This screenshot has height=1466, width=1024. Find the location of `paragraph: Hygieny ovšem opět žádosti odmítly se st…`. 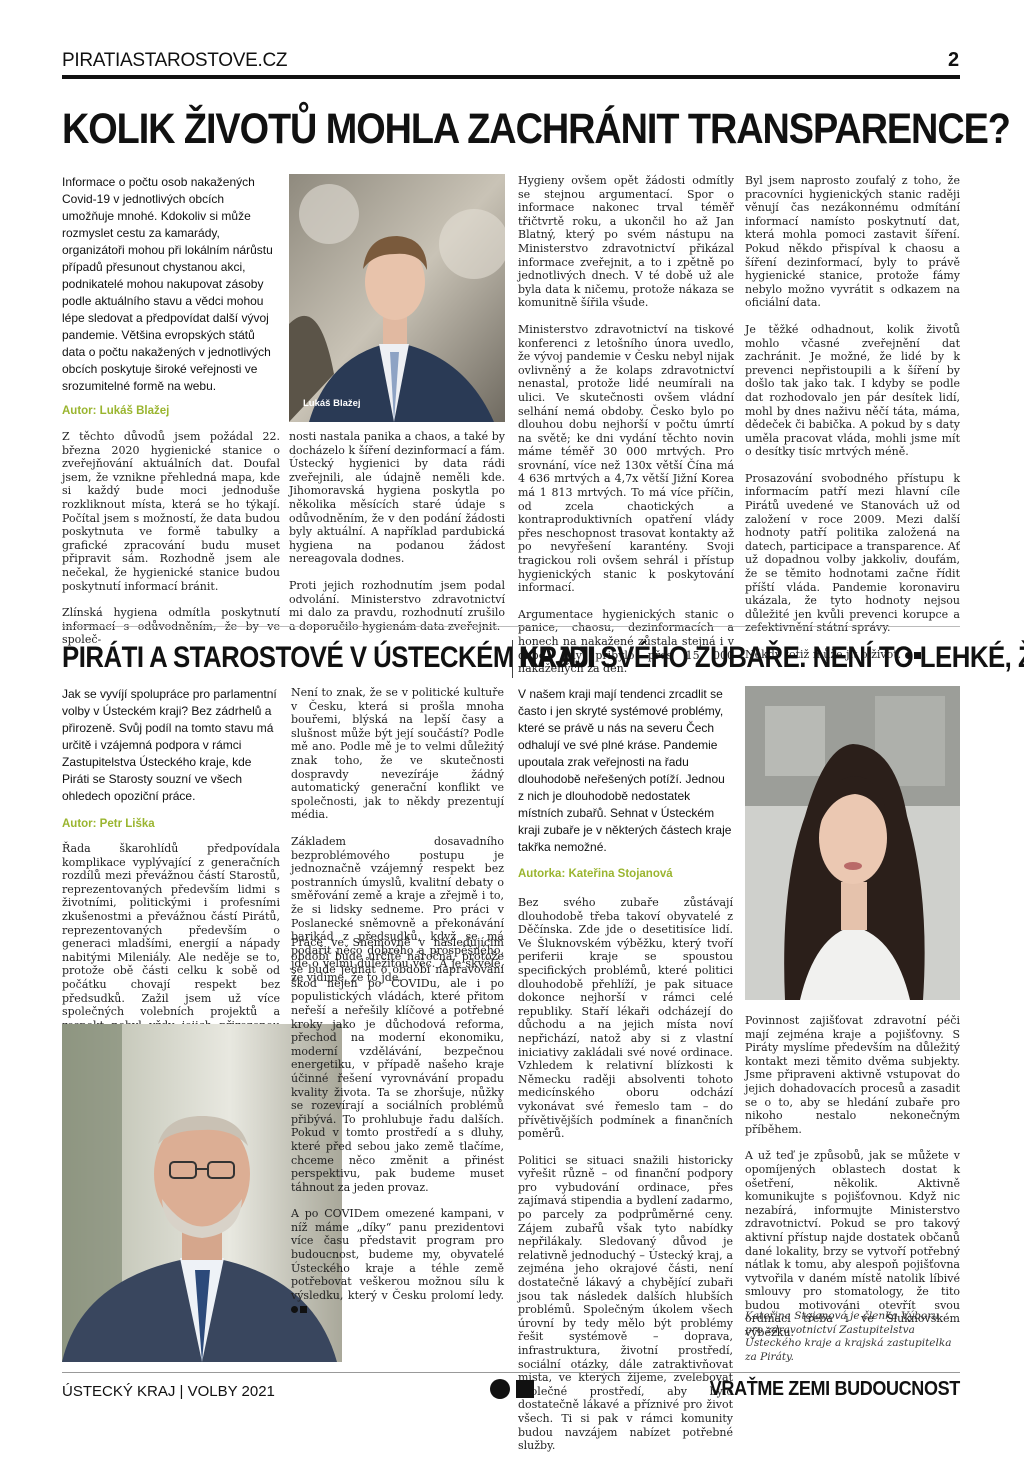

paragraph: Hygieny ovšem opět žádosti odmítly se st… is located at coordinates (626, 242).